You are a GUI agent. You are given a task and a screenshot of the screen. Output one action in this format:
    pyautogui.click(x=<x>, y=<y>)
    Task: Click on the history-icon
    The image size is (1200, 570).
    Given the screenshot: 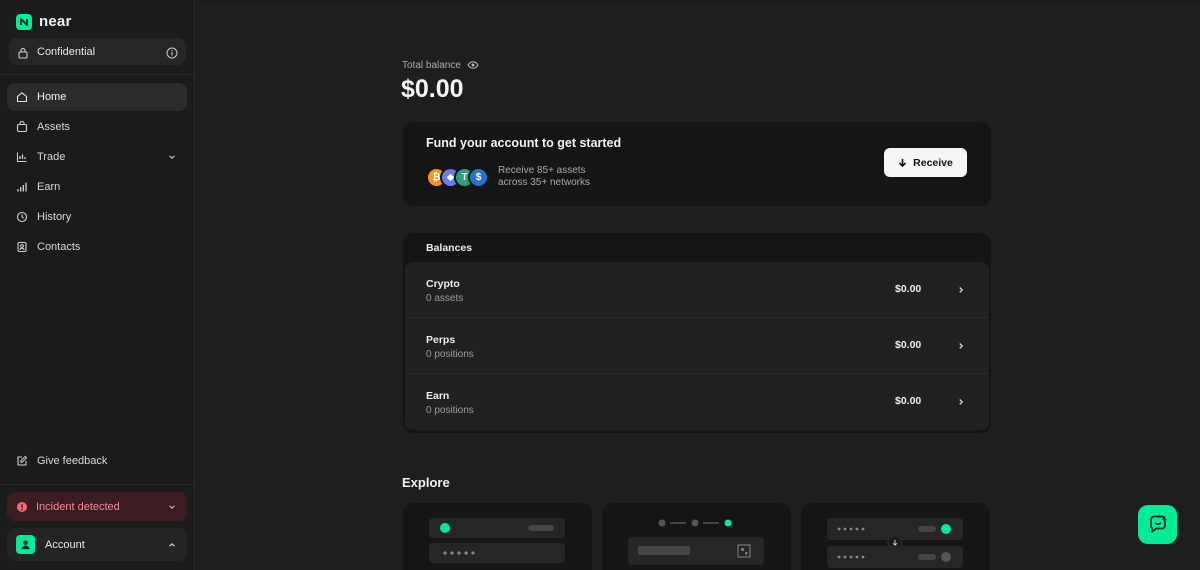 What is the action you would take?
    pyautogui.click(x=22, y=217)
    